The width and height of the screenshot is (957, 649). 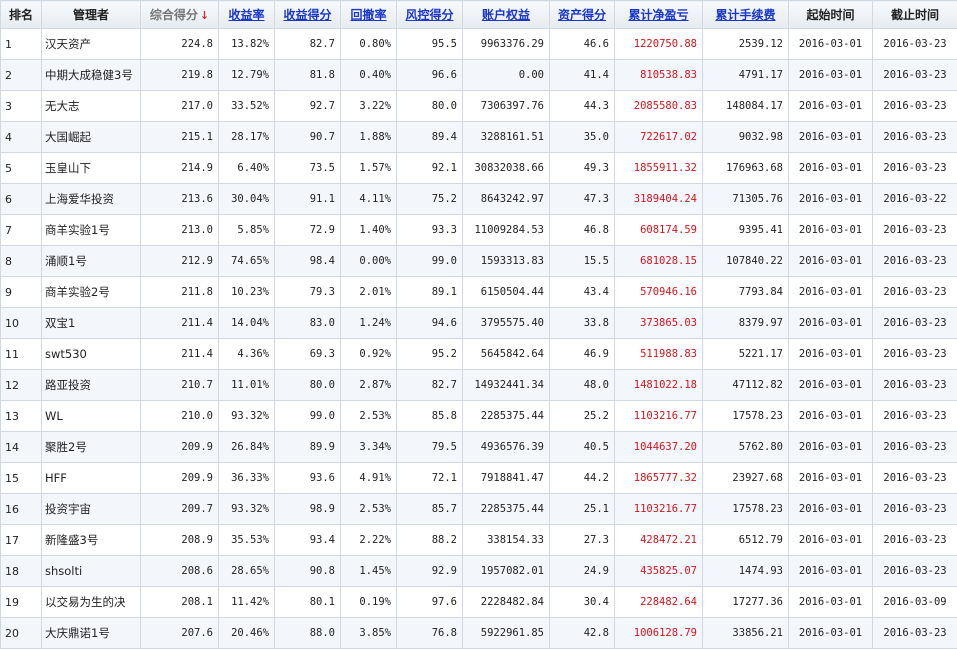 I want to click on cell-manager: shsolti, so click(x=91, y=571).